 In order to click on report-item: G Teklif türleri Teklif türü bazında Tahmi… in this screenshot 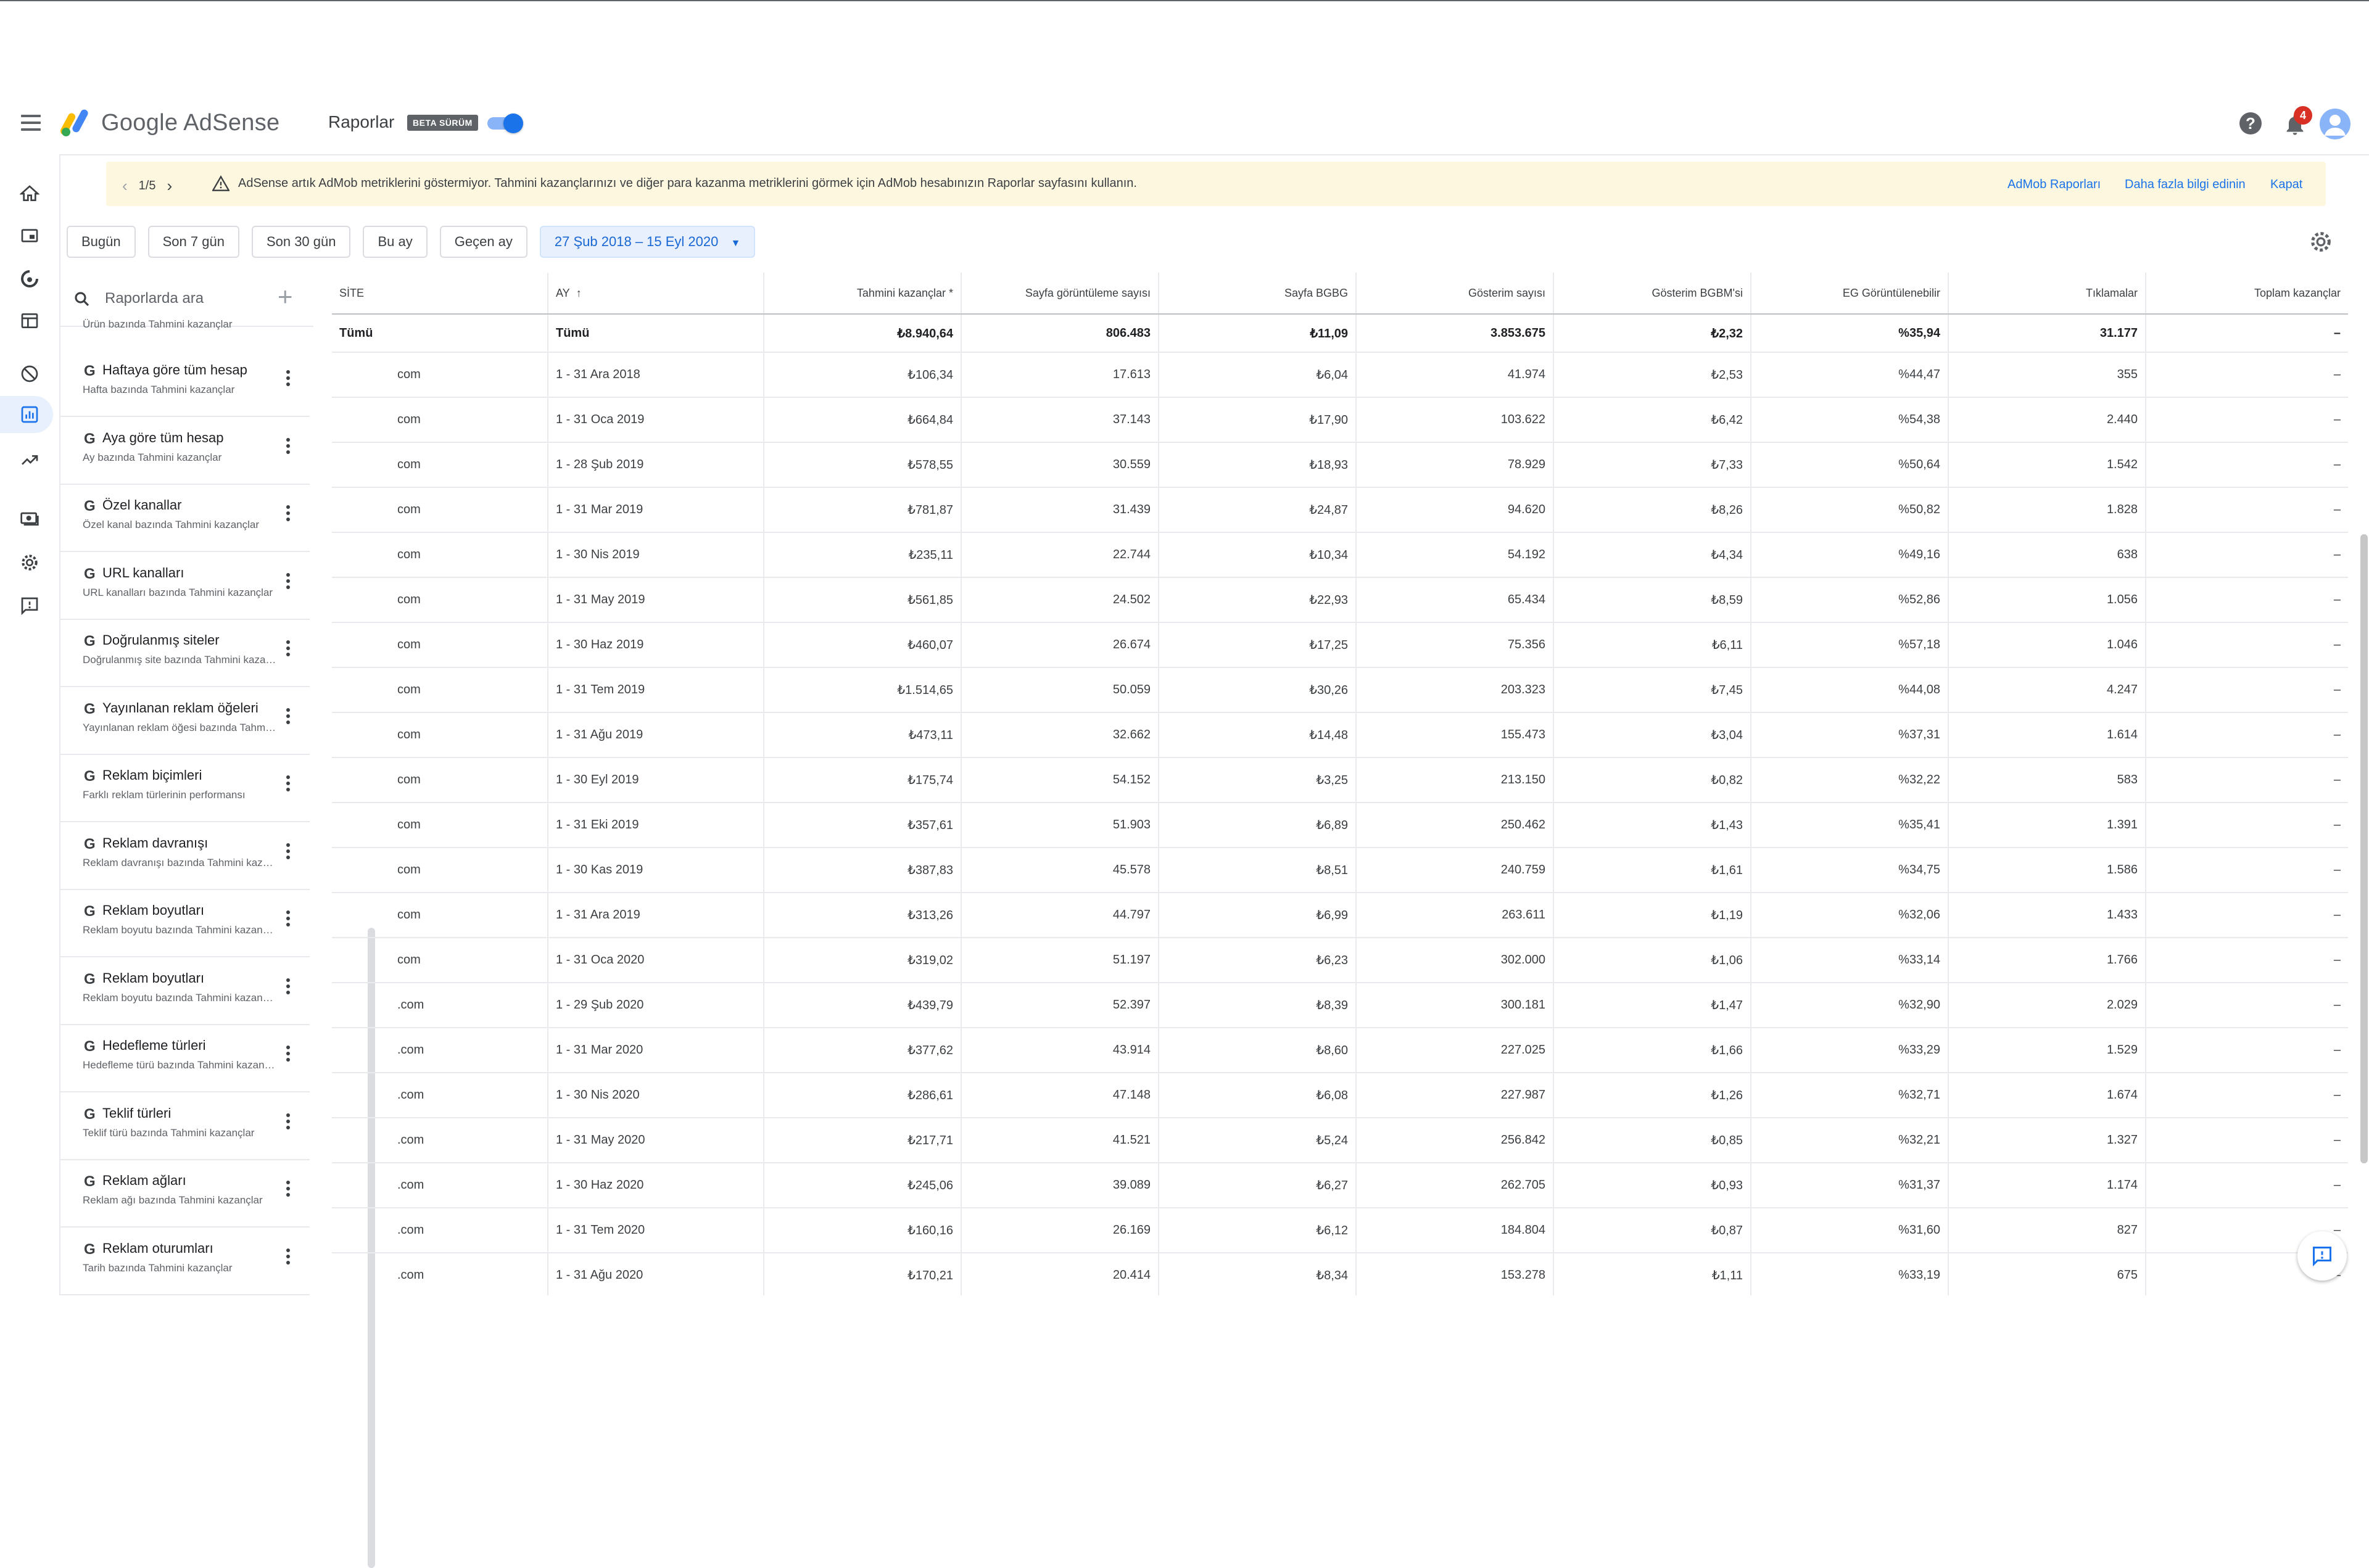, I will do `click(185, 1126)`.